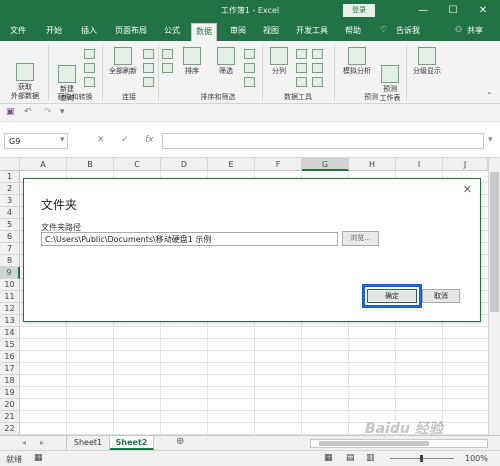 The width and height of the screenshot is (500, 466). Describe the element at coordinates (54, 30) in the screenshot. I see `tab-home: 开始` at that location.